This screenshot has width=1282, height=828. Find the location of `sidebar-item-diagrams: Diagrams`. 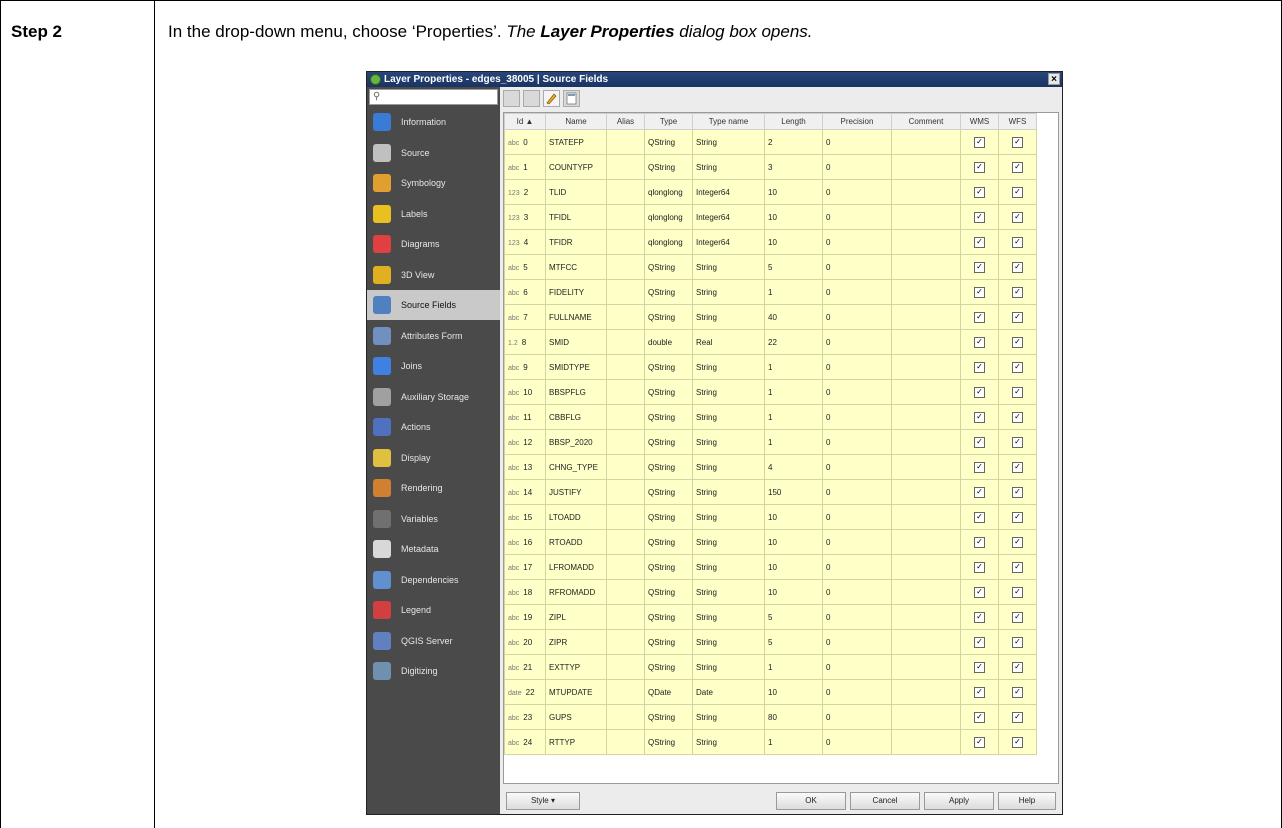

sidebar-item-diagrams: Diagrams is located at coordinates (433, 244).